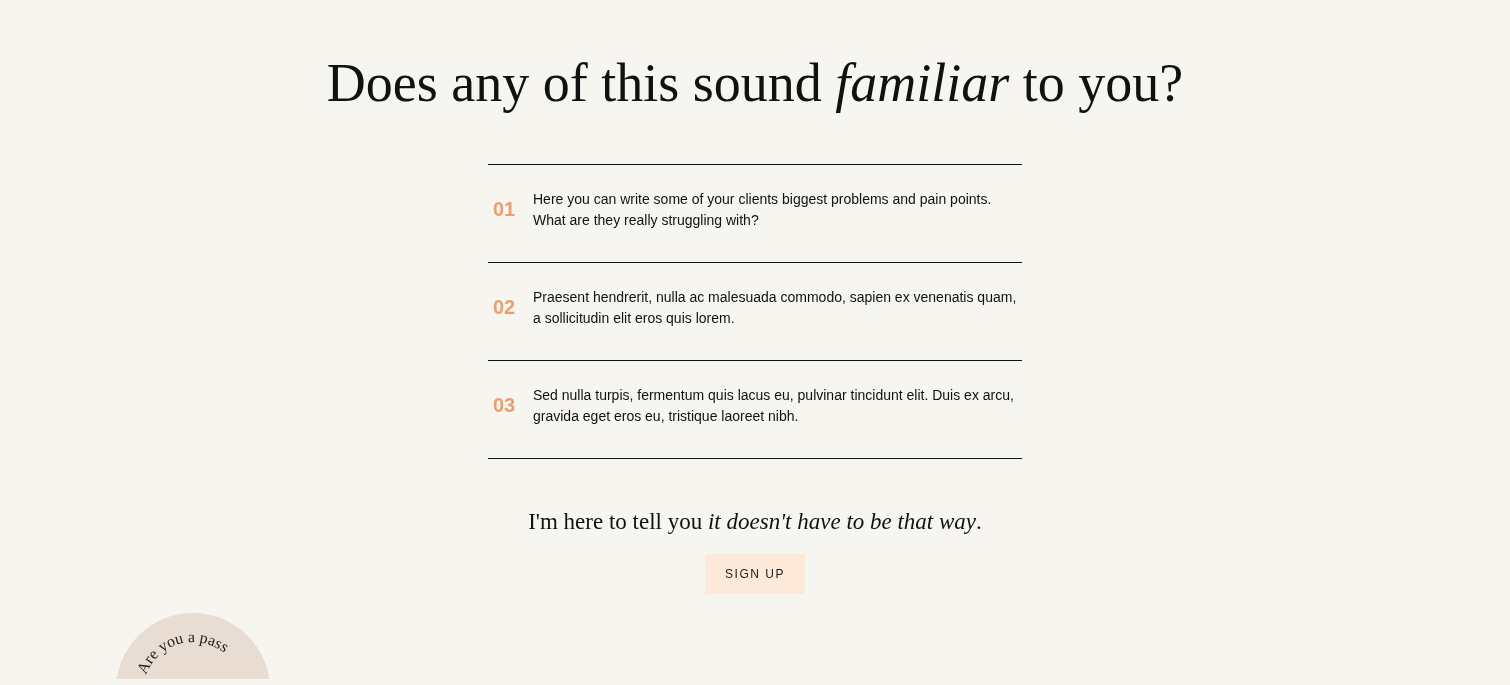 Image resolution: width=1510 pixels, height=685 pixels. Describe the element at coordinates (505, 405) in the screenshot. I see `item-number: 03` at that location.